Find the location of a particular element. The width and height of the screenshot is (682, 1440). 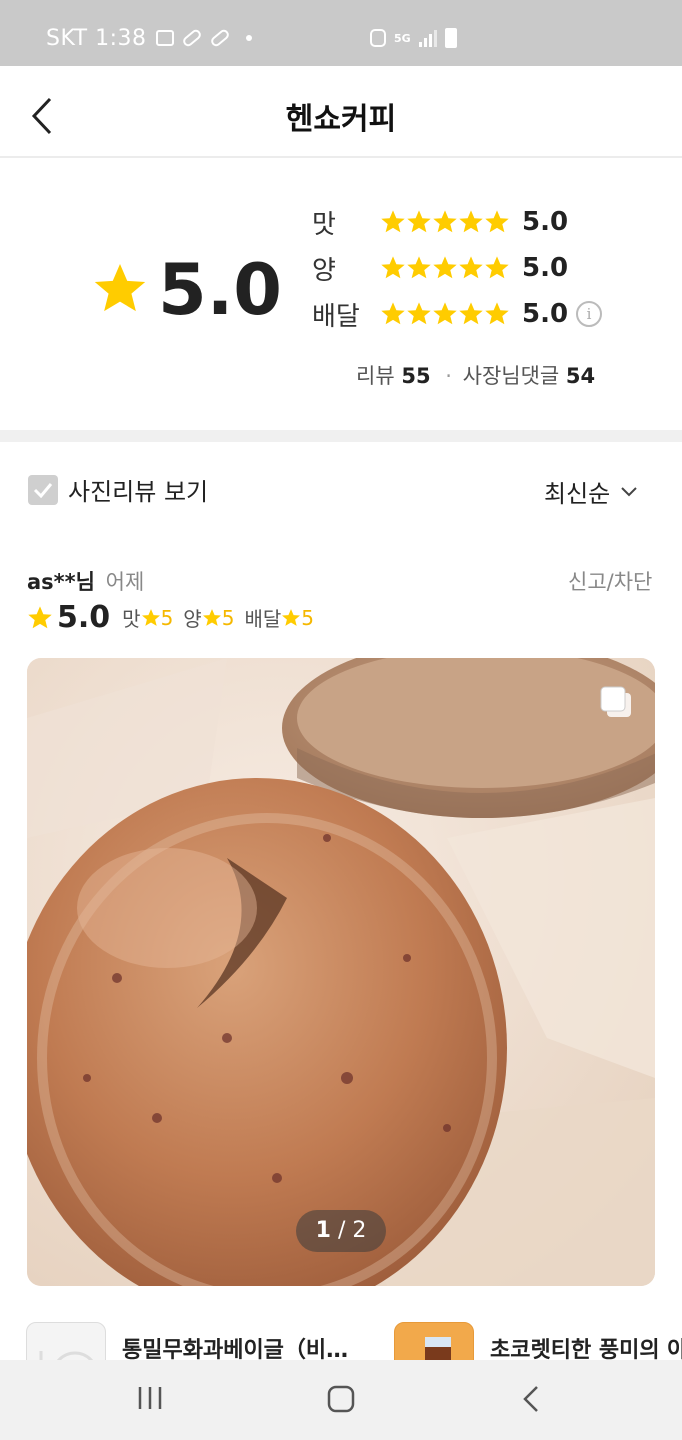

rating-row-delivery: 배달 5.0 i is located at coordinates (457, 314).